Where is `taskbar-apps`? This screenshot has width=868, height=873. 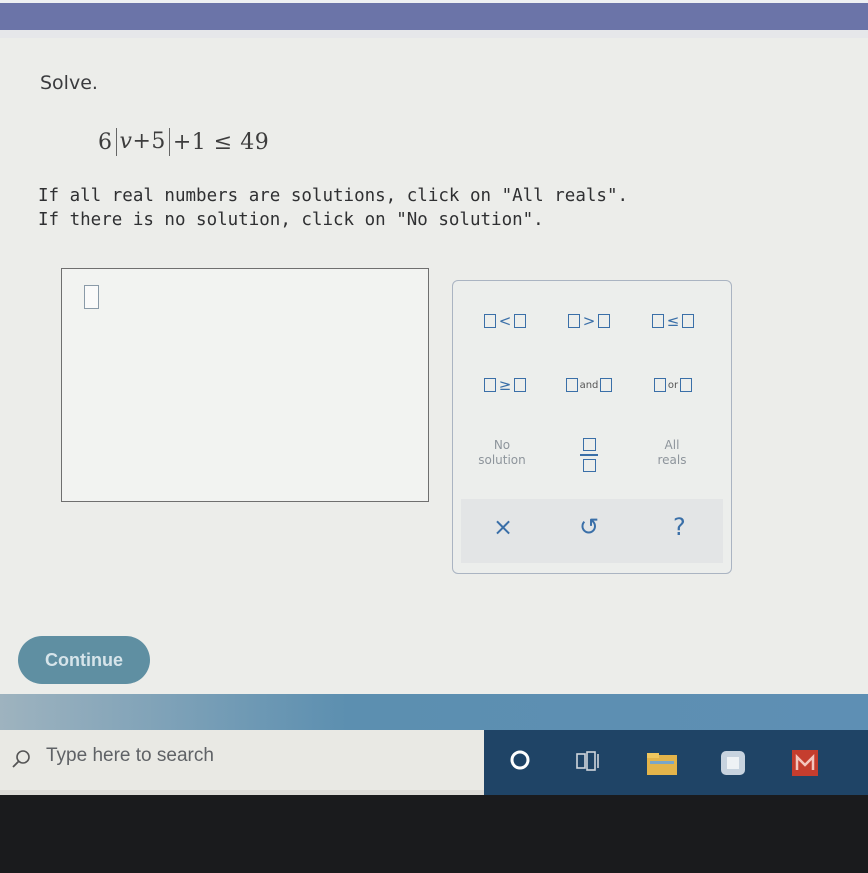 taskbar-apps is located at coordinates (676, 762).